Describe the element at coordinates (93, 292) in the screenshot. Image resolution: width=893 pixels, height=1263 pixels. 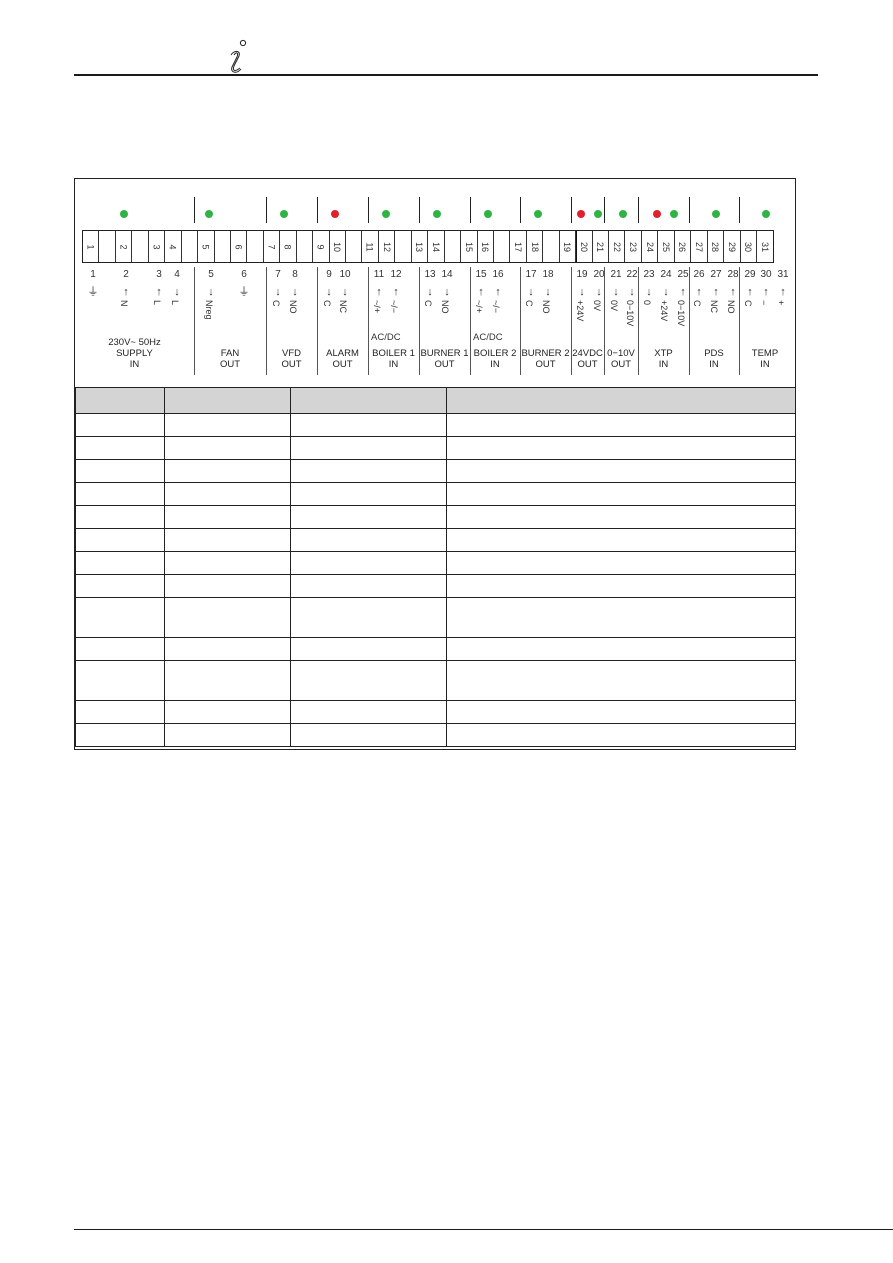
I see `ground-icon: ⏚` at that location.